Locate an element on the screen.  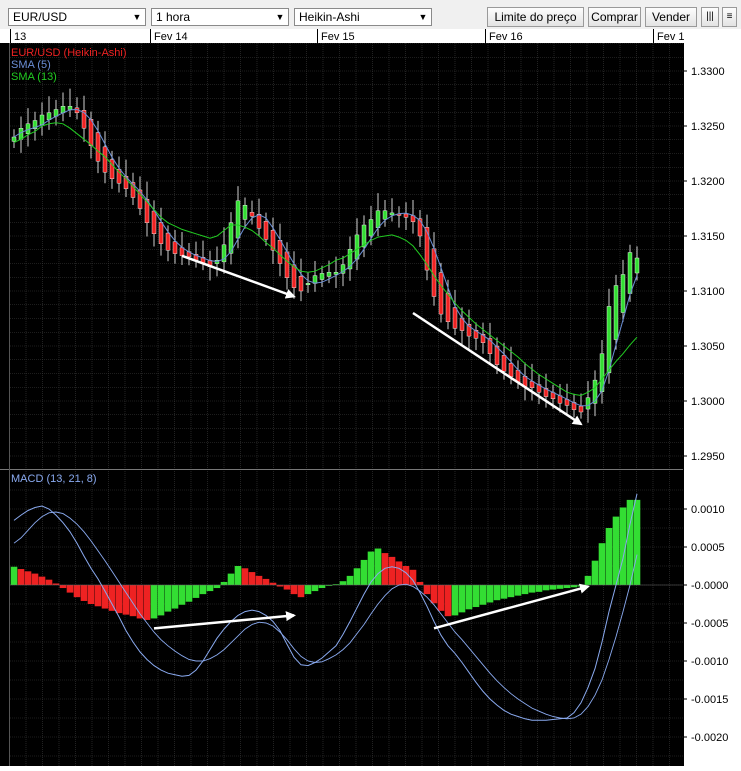
price-tick-label: 1.3300 is located at coordinates (708, 72).